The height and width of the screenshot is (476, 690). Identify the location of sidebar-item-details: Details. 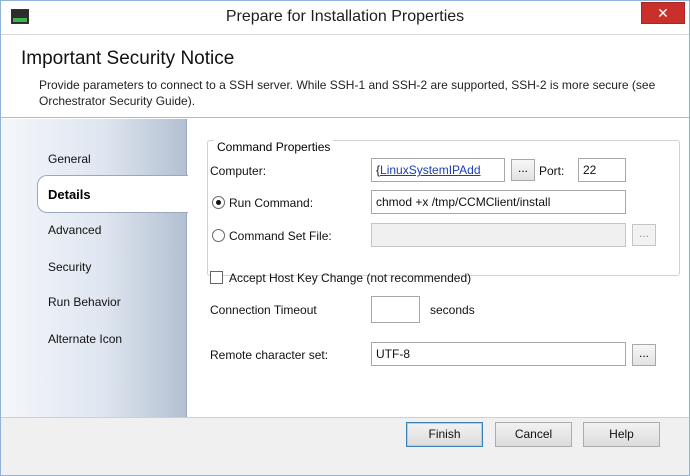
(112, 194).